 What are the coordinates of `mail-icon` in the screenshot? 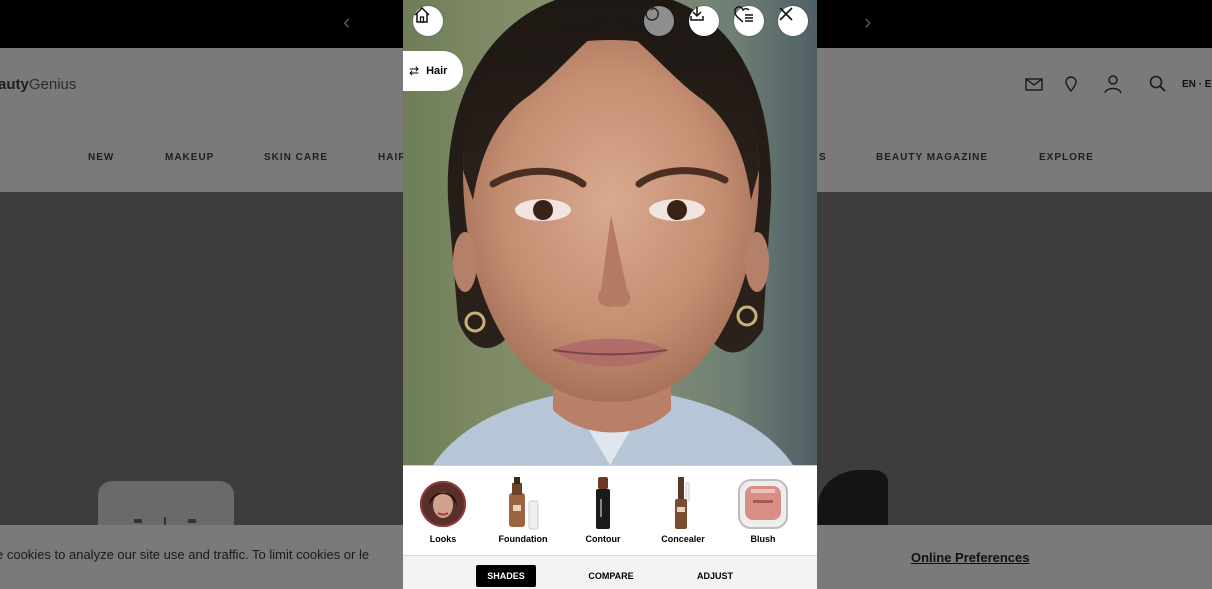 It's located at (1034, 84).